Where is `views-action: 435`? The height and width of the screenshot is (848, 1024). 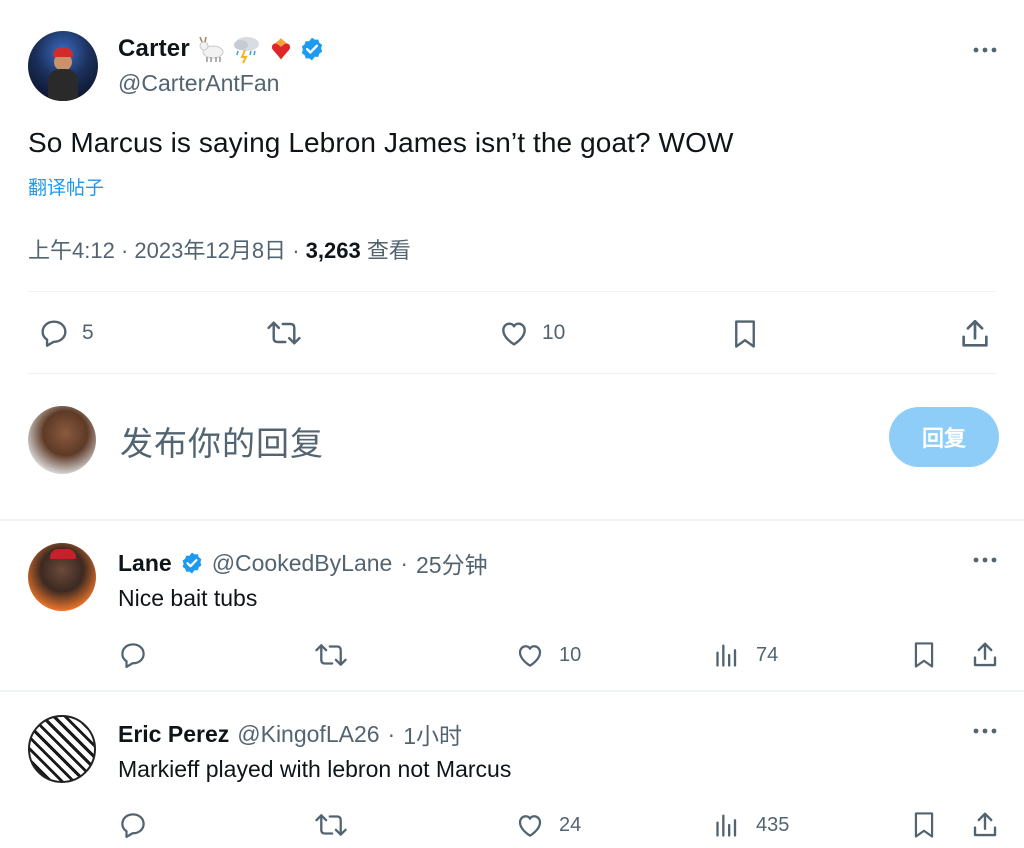 views-action: 435 is located at coordinates (751, 825).